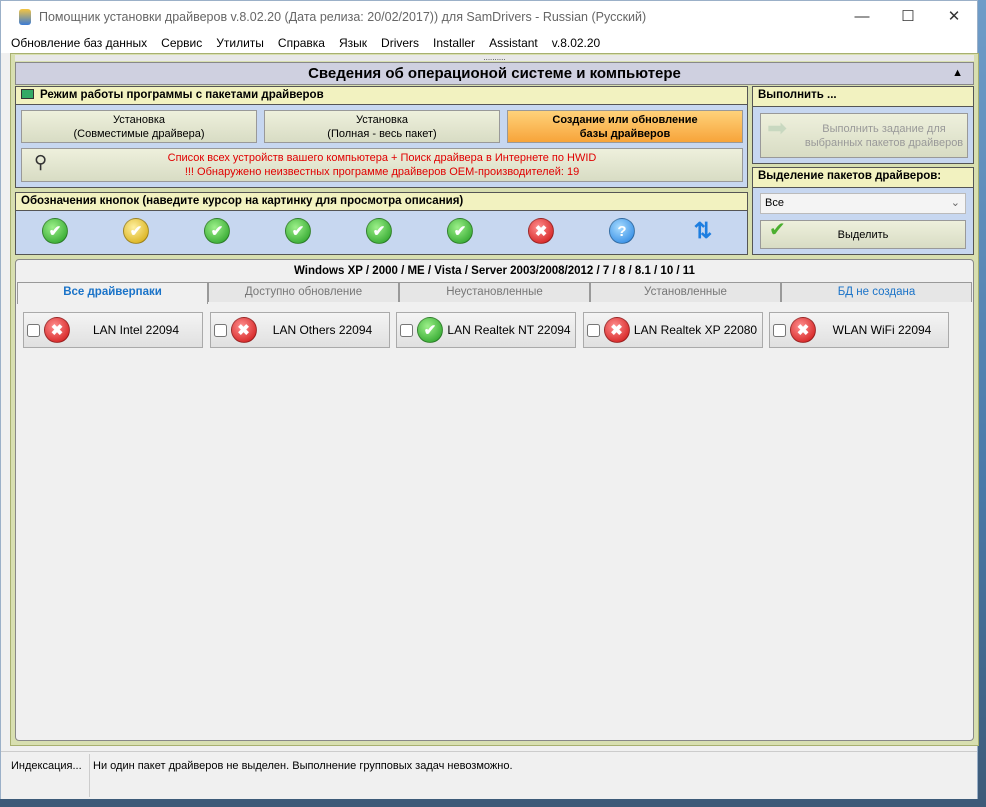 This screenshot has width=986, height=807. Describe the element at coordinates (703, 231) in the screenshot. I see `refresh-icon: ⇅` at that location.